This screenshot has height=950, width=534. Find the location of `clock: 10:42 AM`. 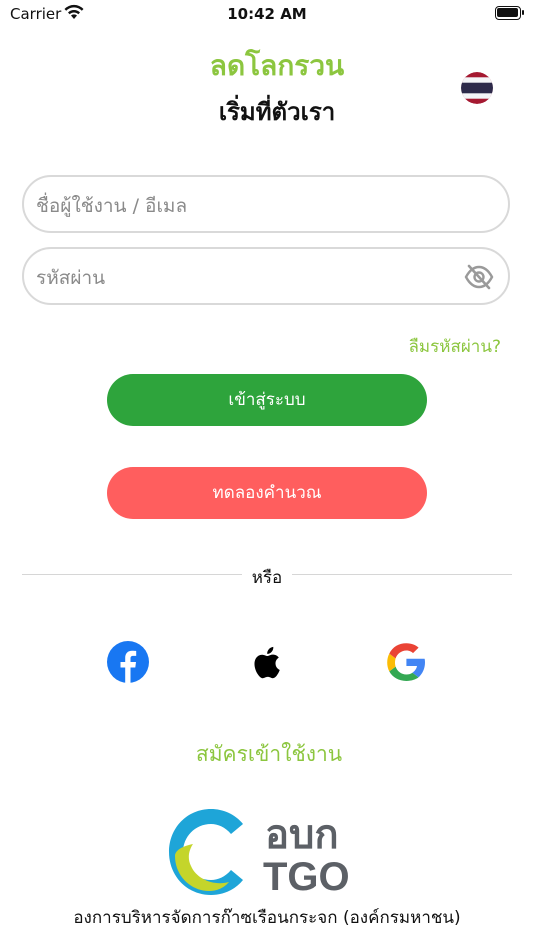

clock: 10:42 AM is located at coordinates (267, 14).